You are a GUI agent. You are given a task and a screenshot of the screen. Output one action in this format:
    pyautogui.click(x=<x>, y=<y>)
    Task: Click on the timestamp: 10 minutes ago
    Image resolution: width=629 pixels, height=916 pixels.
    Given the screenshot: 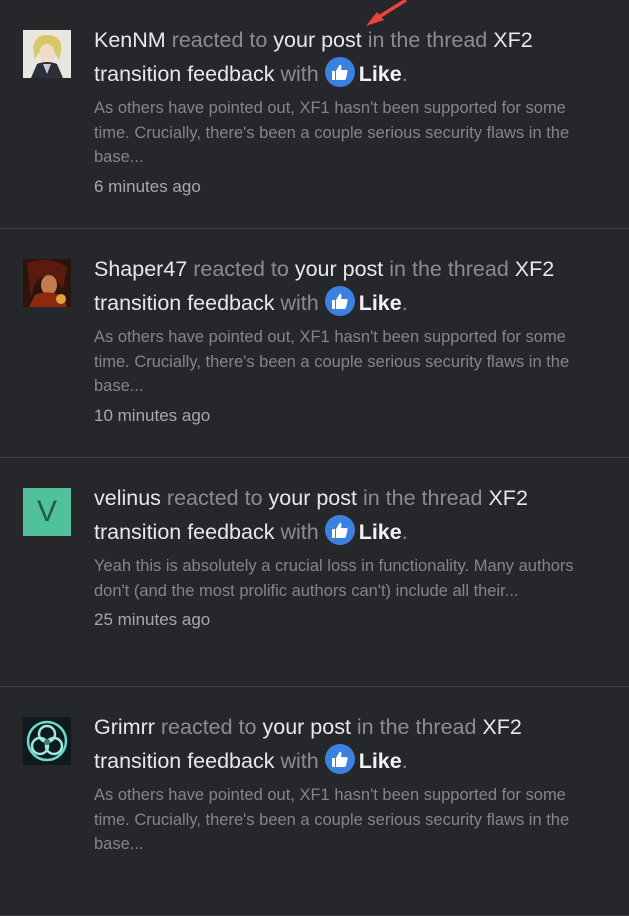 What is the action you would take?
    pyautogui.click(x=152, y=415)
    